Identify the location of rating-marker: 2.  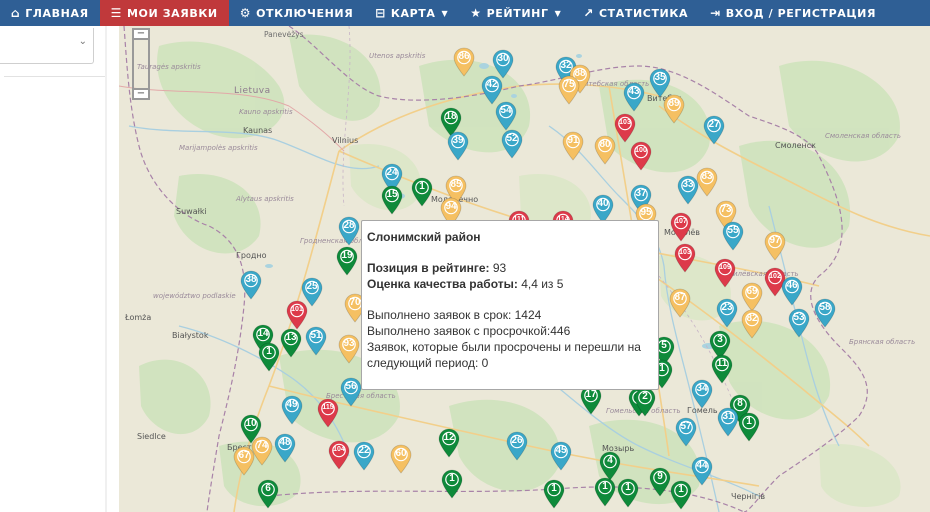
(645, 402).